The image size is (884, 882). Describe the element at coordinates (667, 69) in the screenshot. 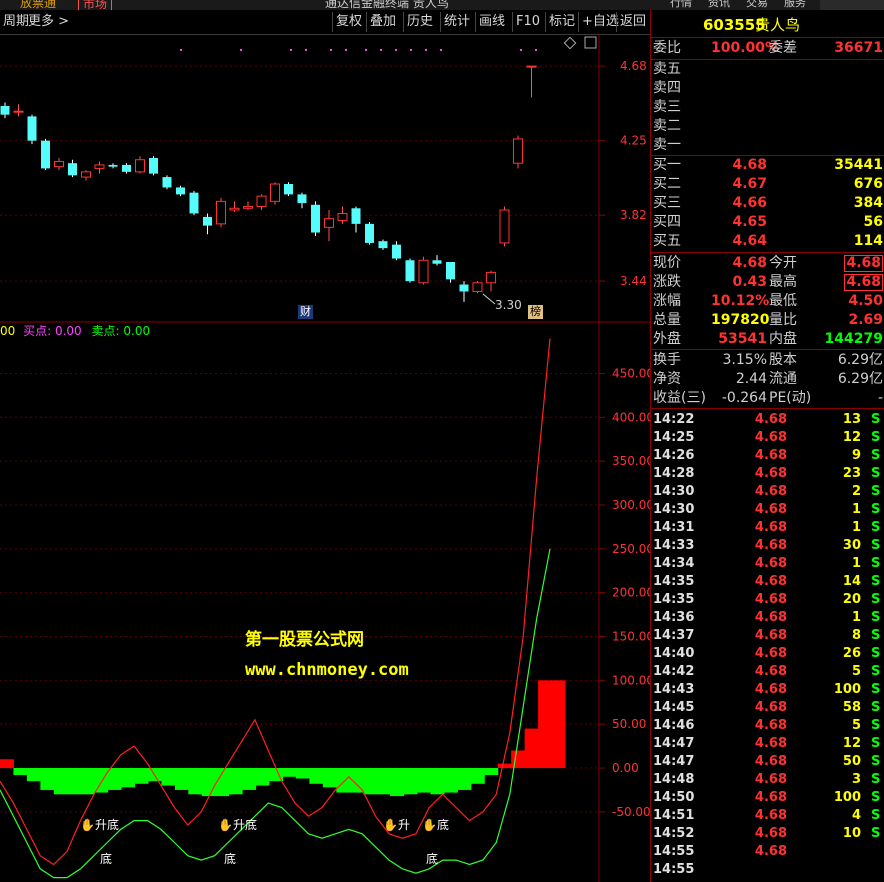

I see `level-label: 卖五` at that location.